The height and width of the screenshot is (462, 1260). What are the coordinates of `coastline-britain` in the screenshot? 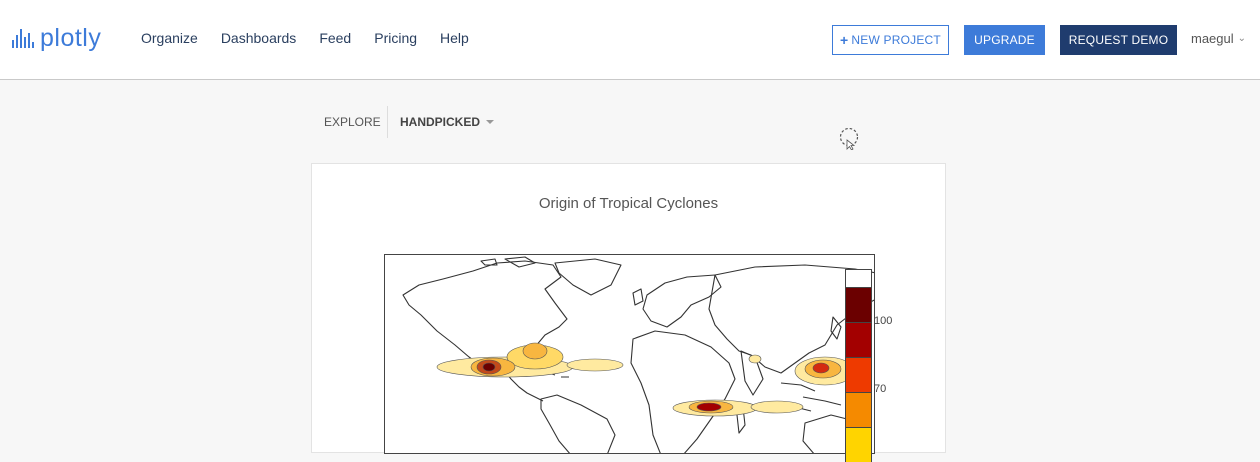 It's located at (638, 297).